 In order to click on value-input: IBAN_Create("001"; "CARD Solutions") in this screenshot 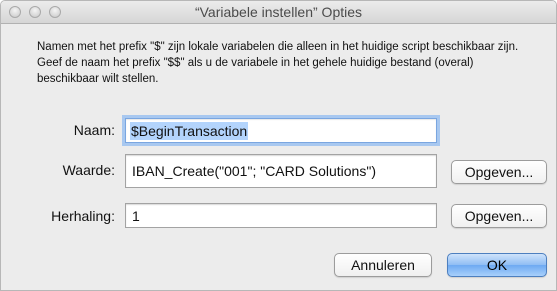, I will do `click(281, 171)`.